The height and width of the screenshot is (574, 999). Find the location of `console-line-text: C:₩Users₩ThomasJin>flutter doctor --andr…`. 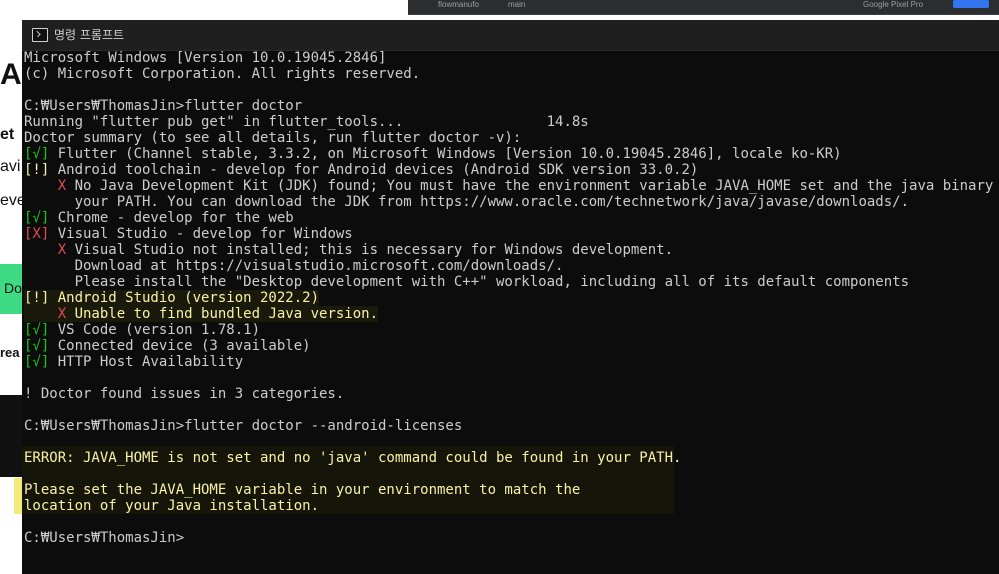

console-line-text: C:₩Users₩ThomasJin>flutter doctor --andr… is located at coordinates (243, 426).